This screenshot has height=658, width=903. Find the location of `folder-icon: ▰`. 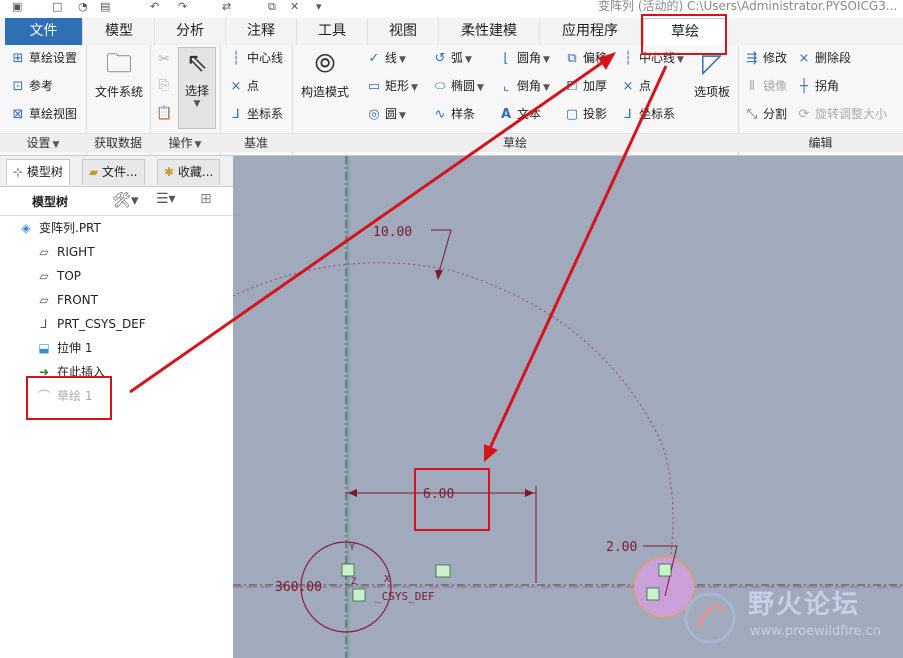

folder-icon: ▰ is located at coordinates (96, 172).